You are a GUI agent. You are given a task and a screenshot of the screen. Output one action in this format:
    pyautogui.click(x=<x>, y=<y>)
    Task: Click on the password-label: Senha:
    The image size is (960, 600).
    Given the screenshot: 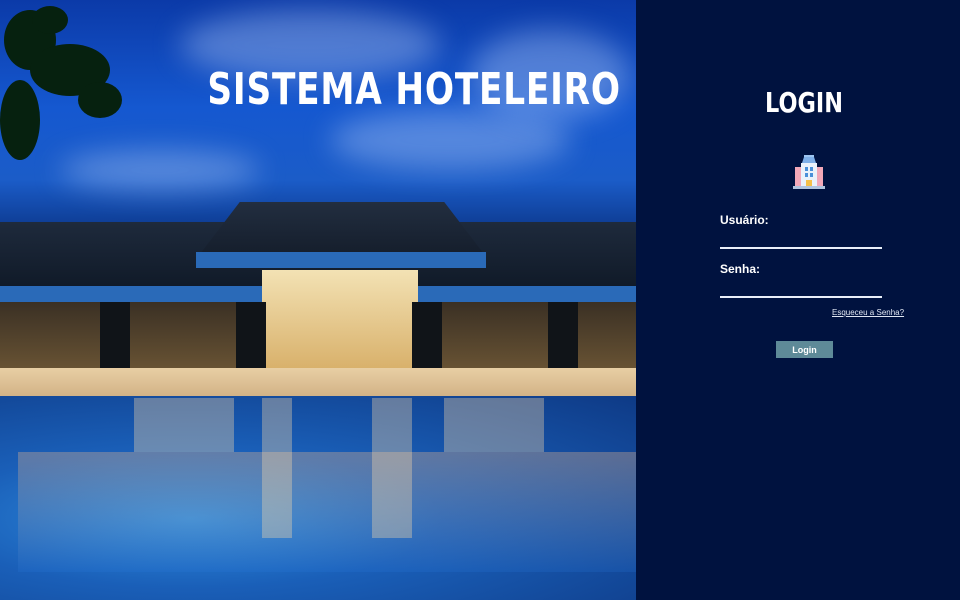 What is the action you would take?
    pyautogui.click(x=740, y=269)
    